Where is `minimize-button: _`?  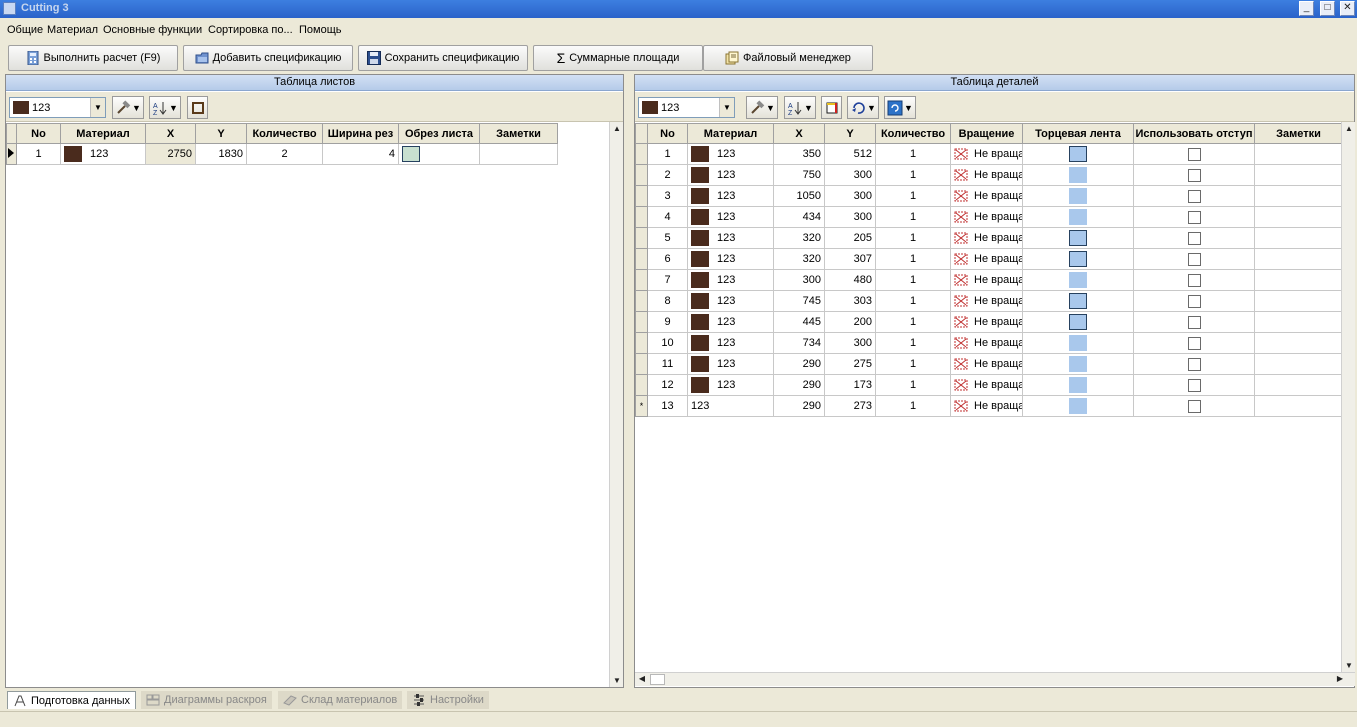
minimize-button: _ is located at coordinates (1306, 8).